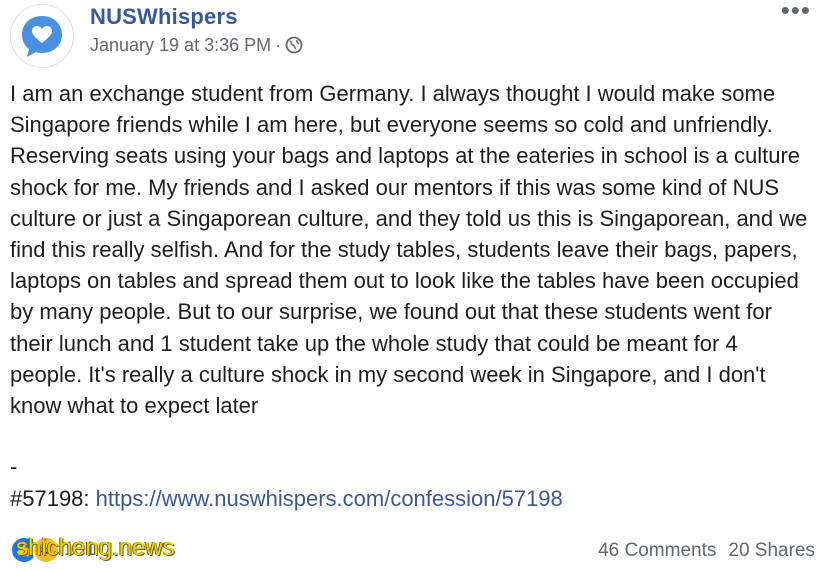 This screenshot has width=825, height=570. What do you see at coordinates (796, 11) in the screenshot?
I see `more-options-button: •••` at bounding box center [796, 11].